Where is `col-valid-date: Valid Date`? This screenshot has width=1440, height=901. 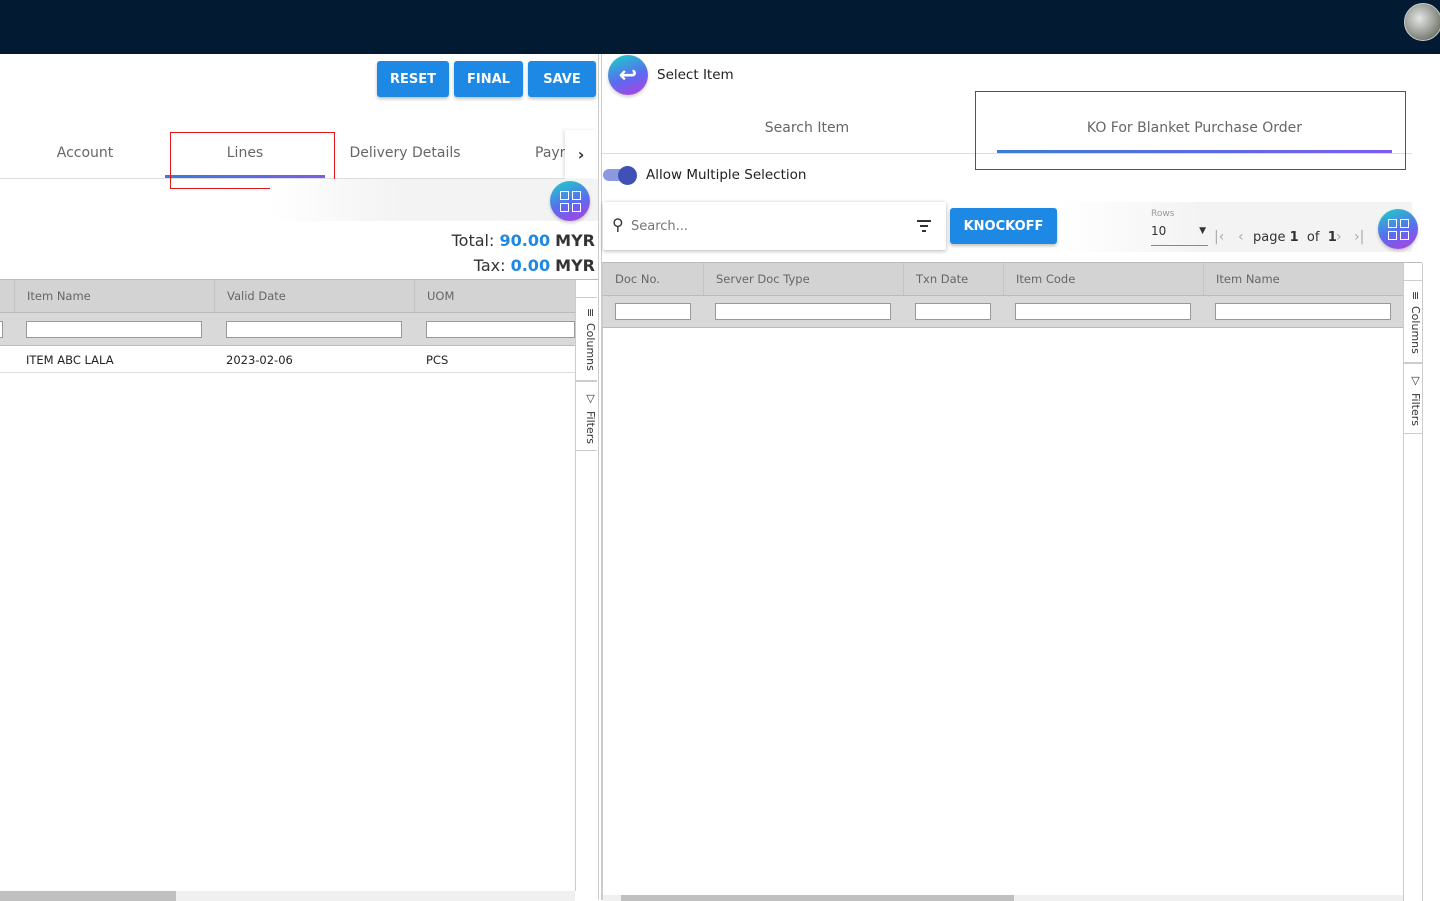 col-valid-date: Valid Date is located at coordinates (314, 296).